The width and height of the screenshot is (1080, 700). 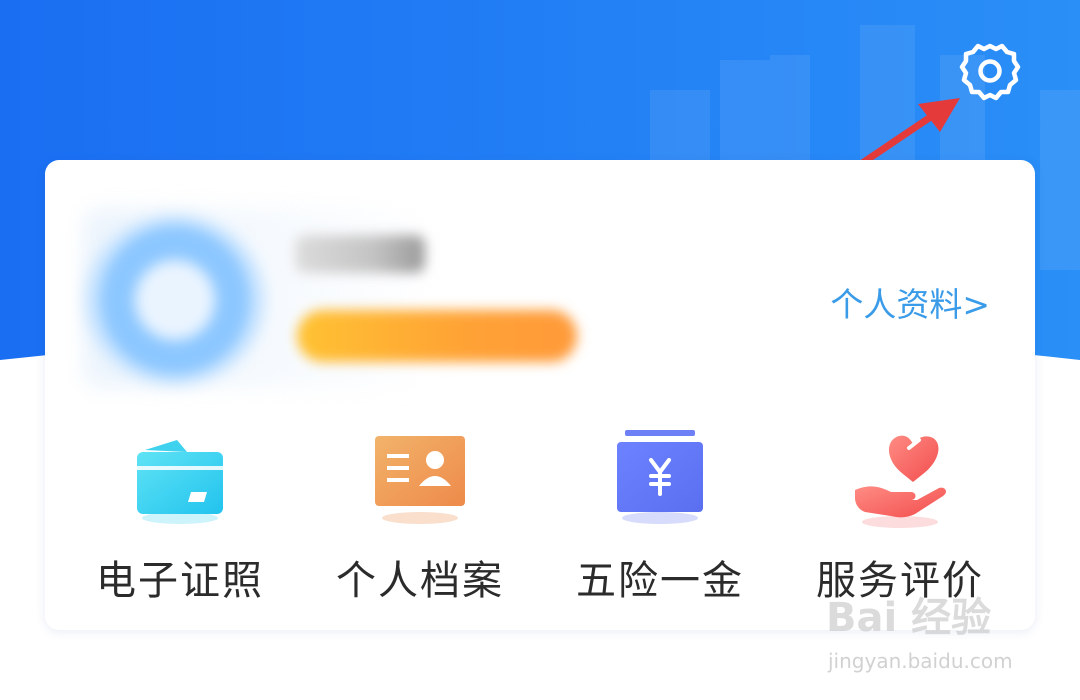 I want to click on service-personal-file: 个人档案, so click(x=420, y=520).